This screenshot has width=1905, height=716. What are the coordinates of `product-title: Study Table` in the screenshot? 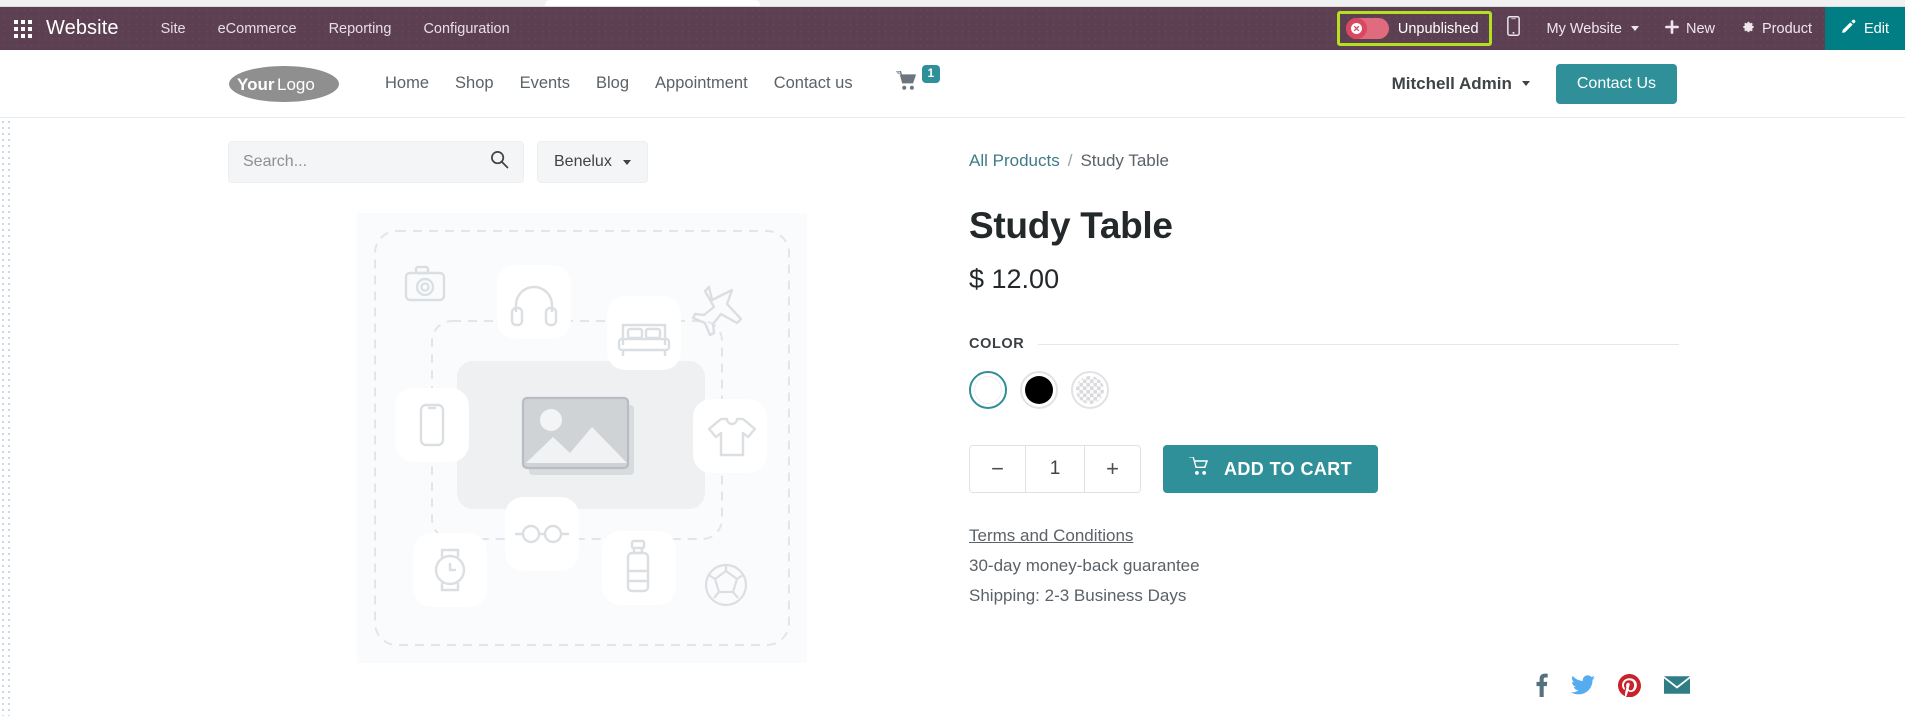 It's located at (1071, 225).